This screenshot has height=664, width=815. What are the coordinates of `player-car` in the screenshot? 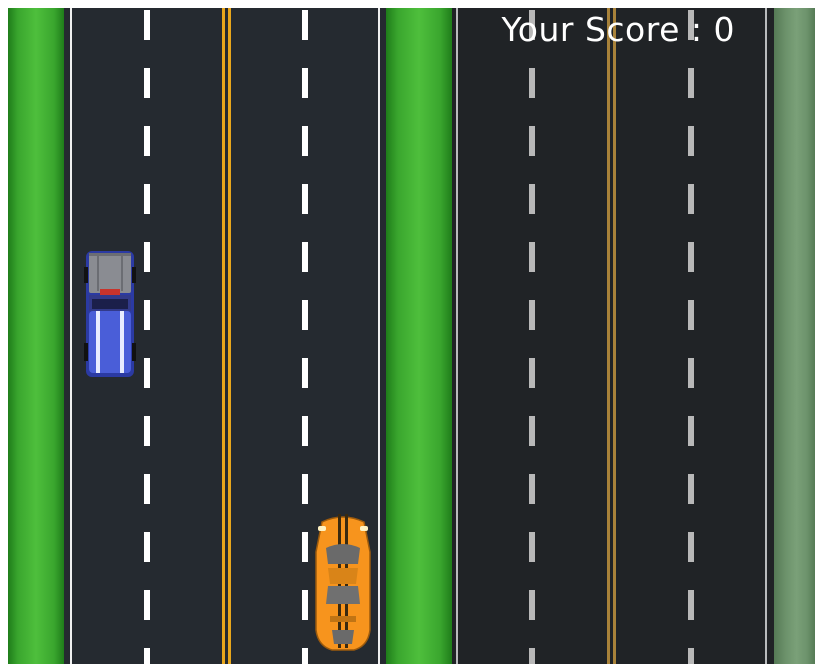 It's located at (343, 582).